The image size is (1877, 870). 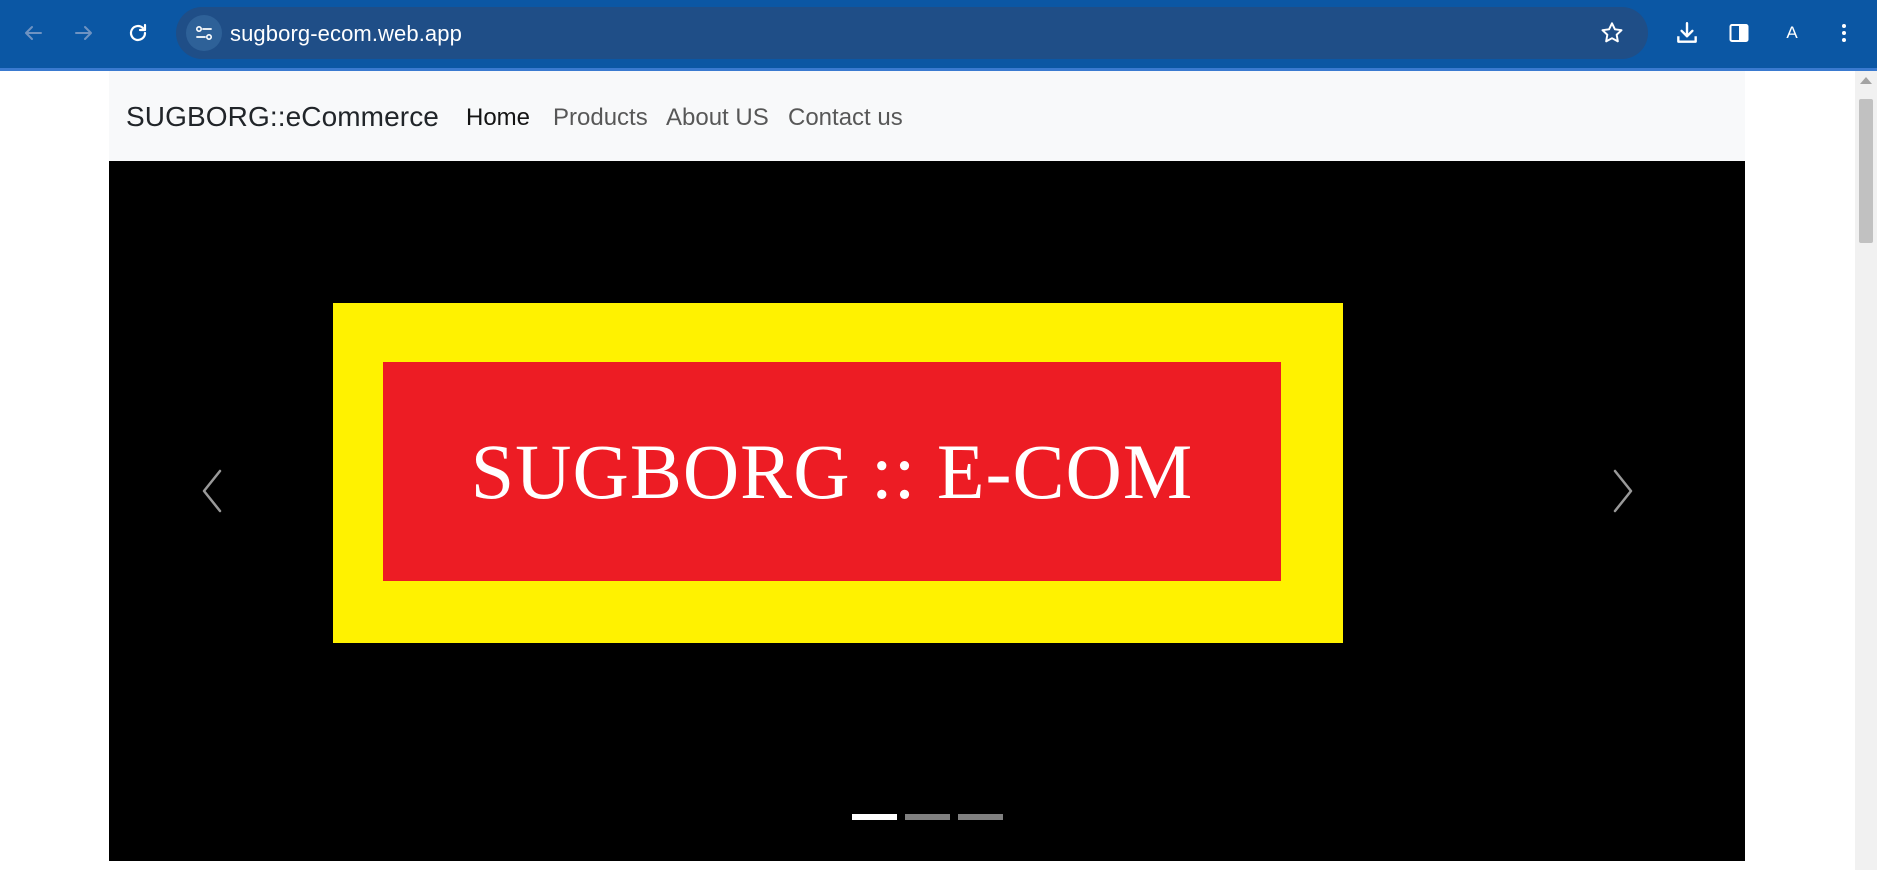 I want to click on reload-button, so click(x=138, y=33).